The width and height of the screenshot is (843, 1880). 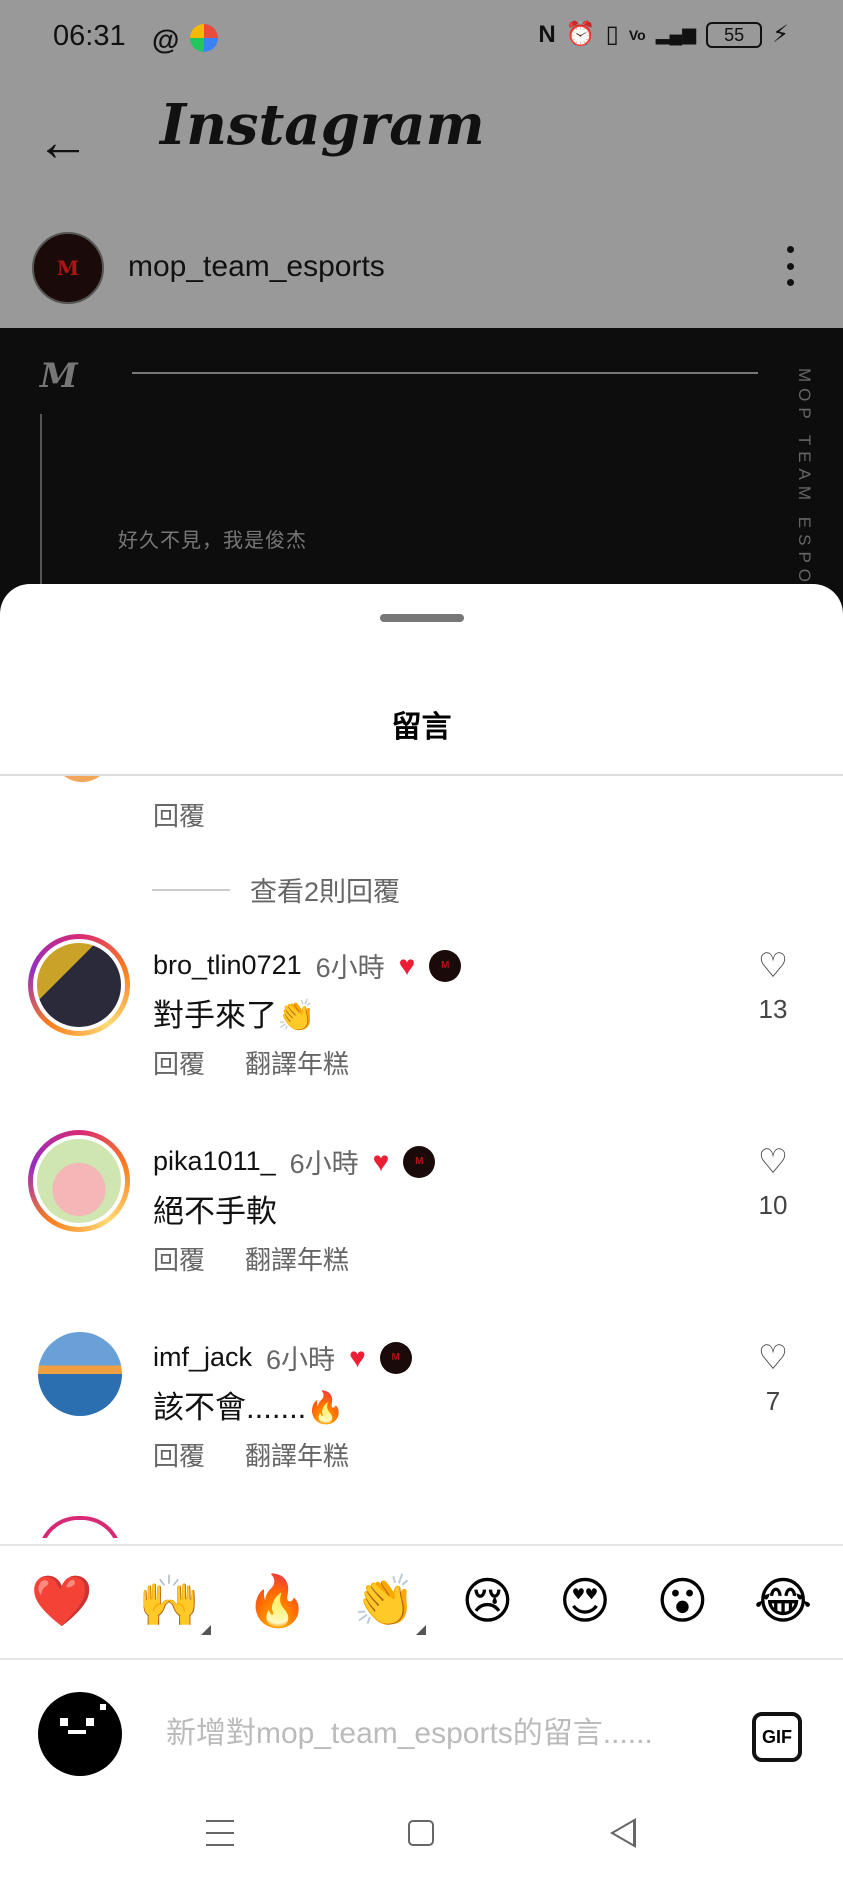 I want to click on app-title: Instagram, so click(x=322, y=125).